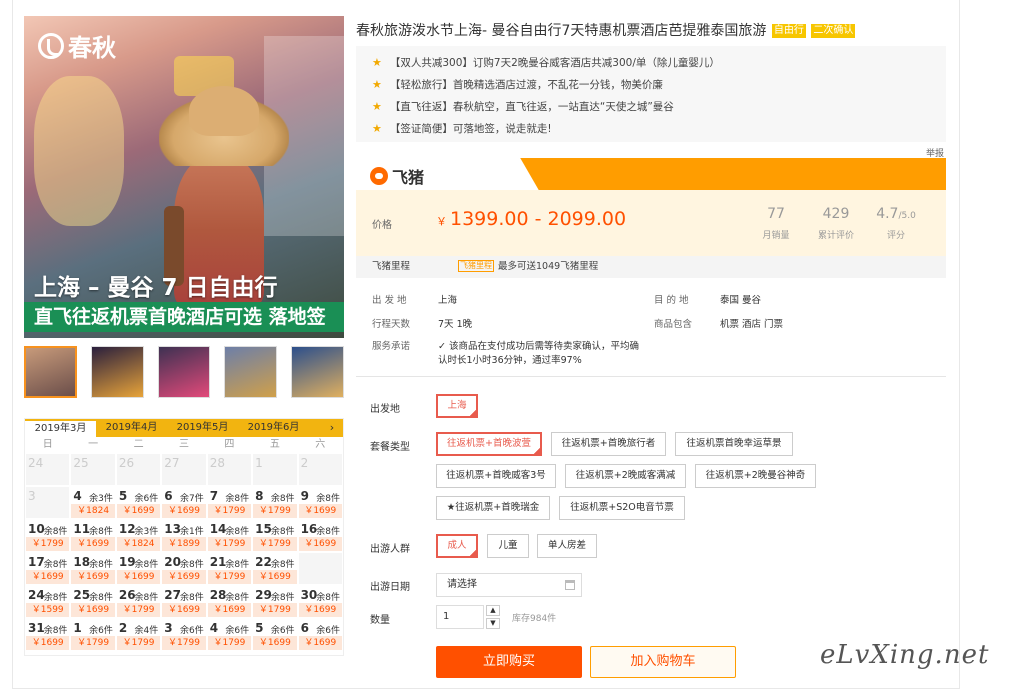 Image resolution: width=1024 pixels, height=689 pixels. I want to click on calendar-day: 24 余8件 ￥1599, so click(48, 601).